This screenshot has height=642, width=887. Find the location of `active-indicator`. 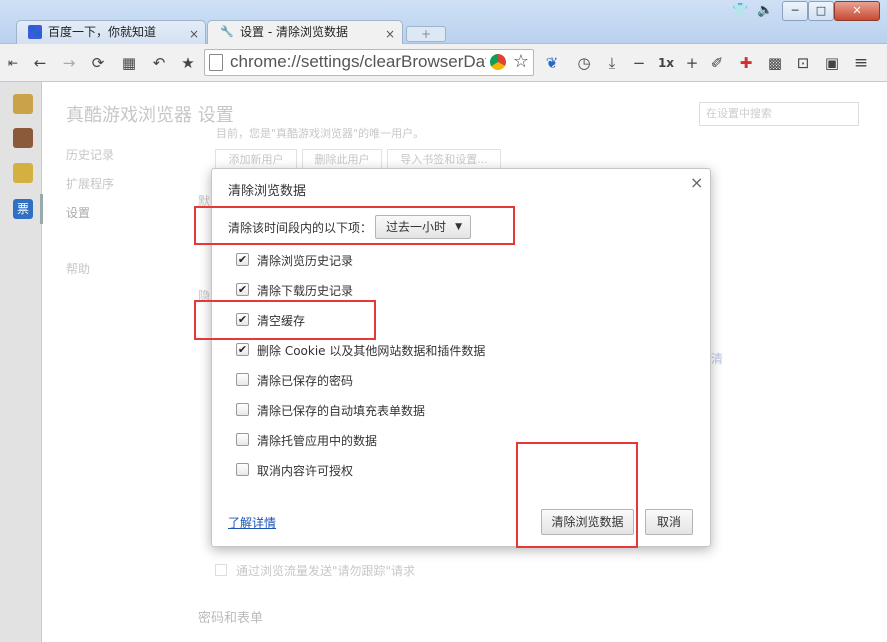

active-indicator is located at coordinates (41, 209).